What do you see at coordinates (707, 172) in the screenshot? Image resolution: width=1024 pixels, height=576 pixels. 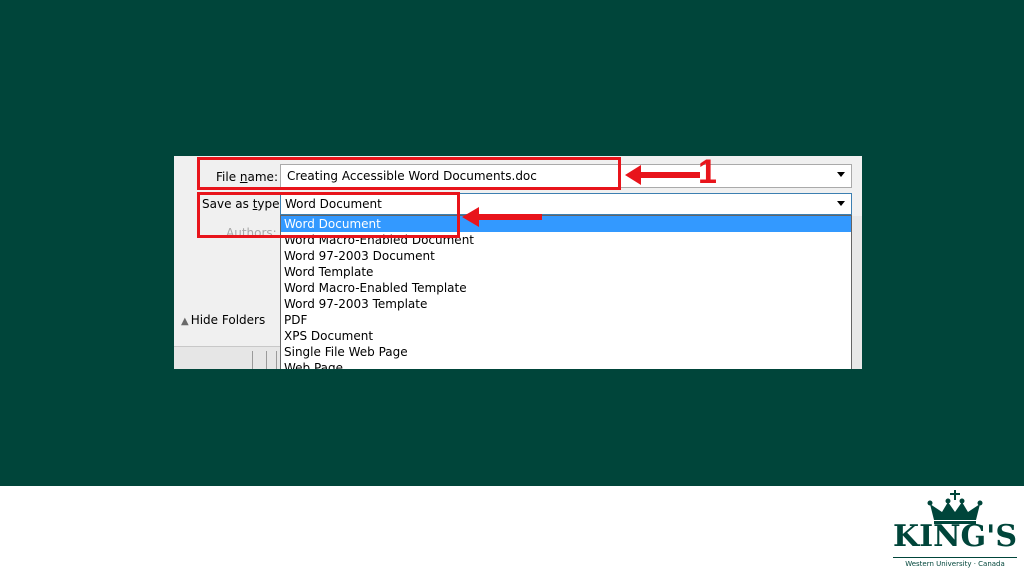 I see `callout-number: 1` at bounding box center [707, 172].